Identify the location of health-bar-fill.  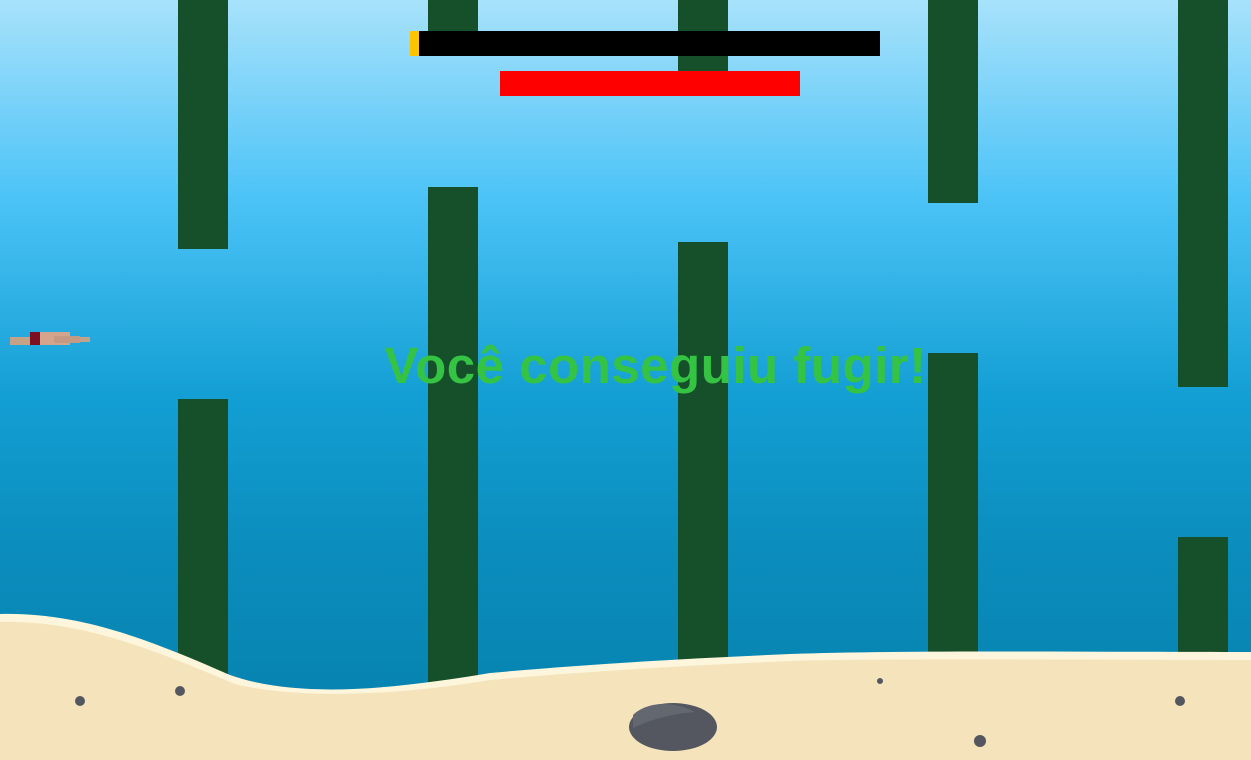
(650, 83).